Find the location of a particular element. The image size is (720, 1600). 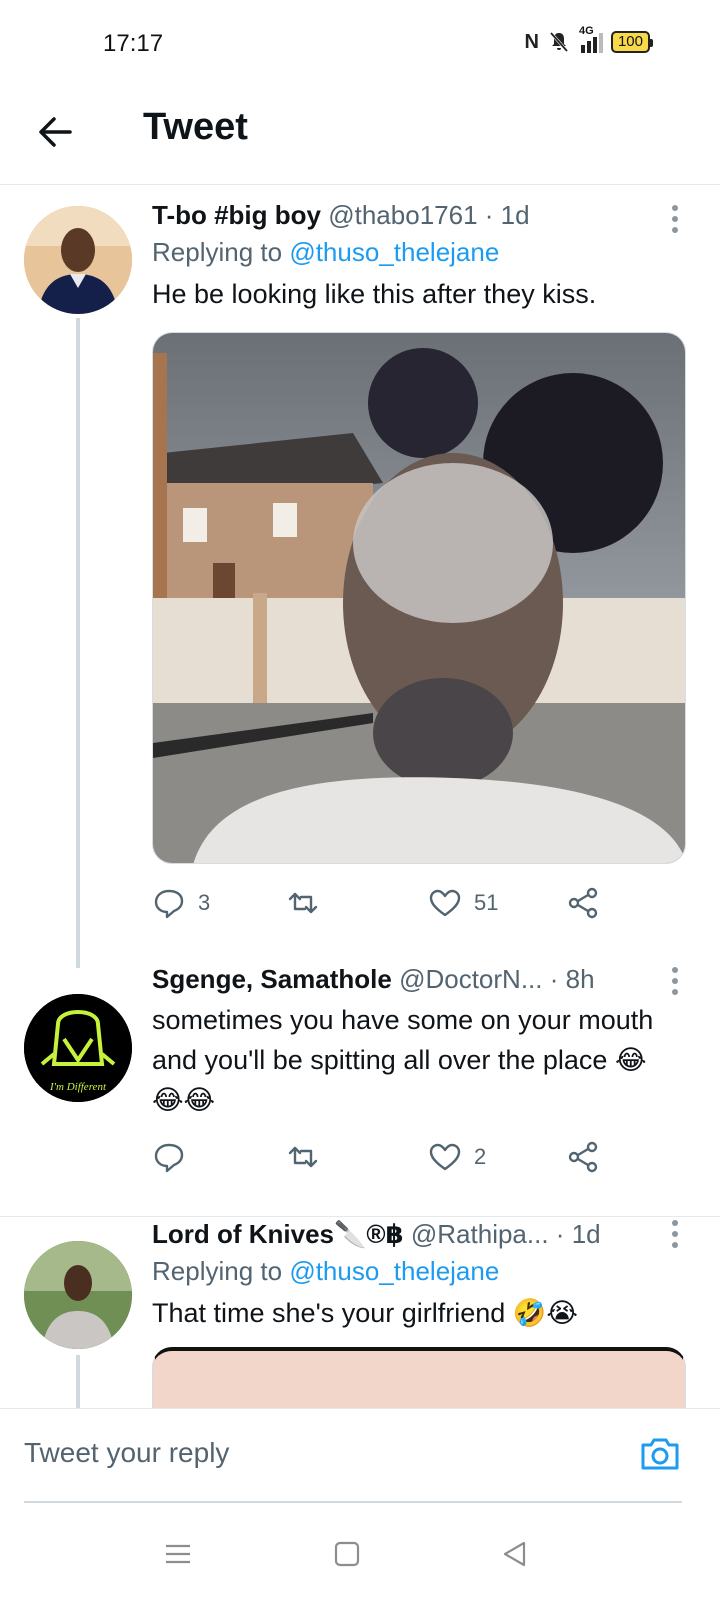

tweet-text: He be looking like this after they kiss. is located at coordinates (374, 294).